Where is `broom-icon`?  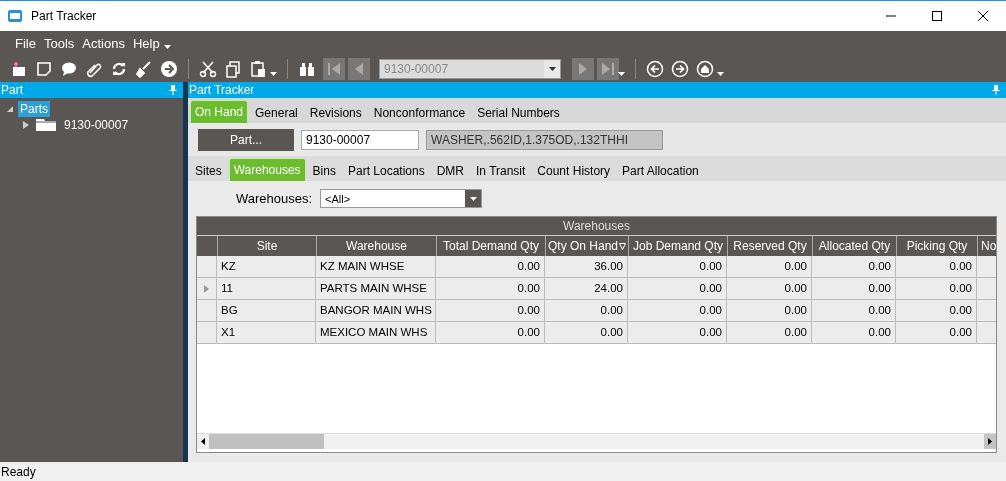
broom-icon is located at coordinates (144, 68).